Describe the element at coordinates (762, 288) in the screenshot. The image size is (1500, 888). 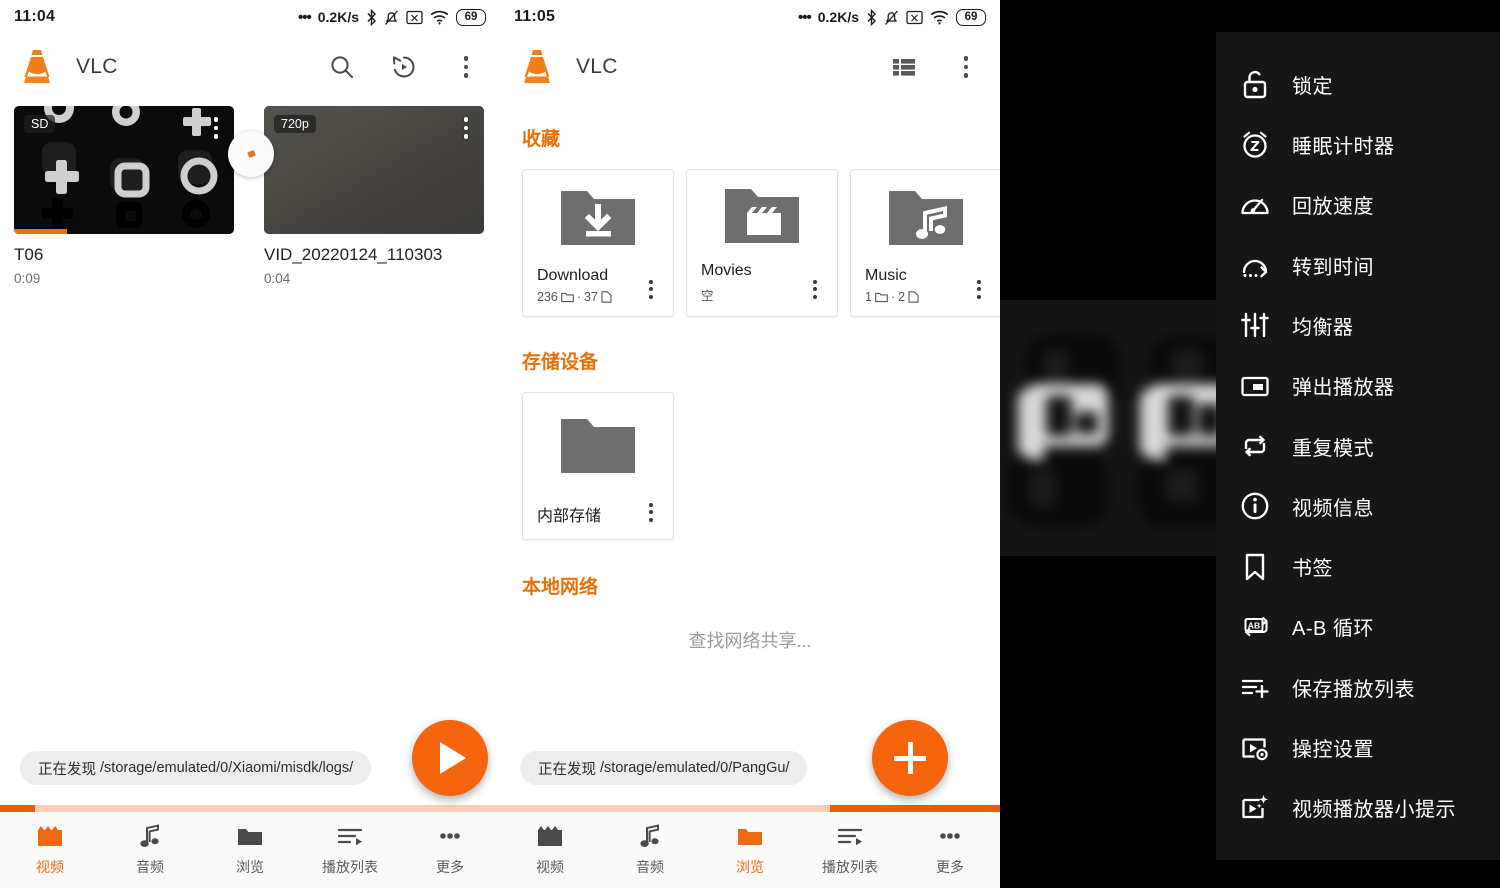
I see `folder-card-footer: Movies 空` at that location.